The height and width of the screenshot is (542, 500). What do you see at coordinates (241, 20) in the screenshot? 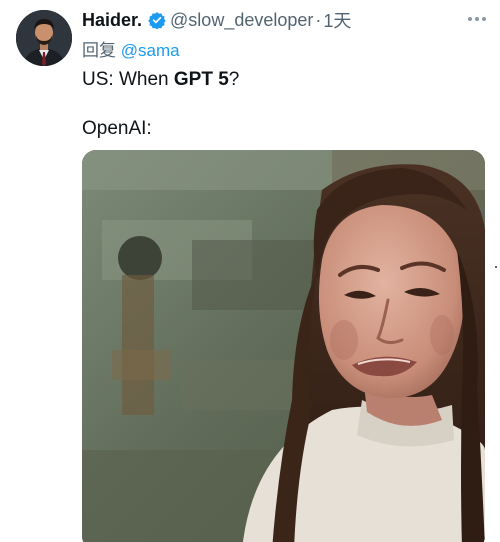
I see `handle: @slow_developer` at bounding box center [241, 20].